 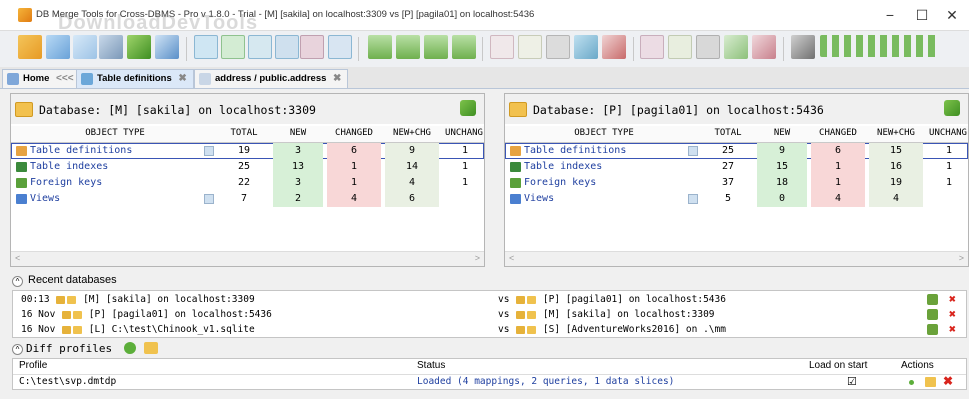 I want to click on tab-home: Home <<<, so click(x=41, y=78).